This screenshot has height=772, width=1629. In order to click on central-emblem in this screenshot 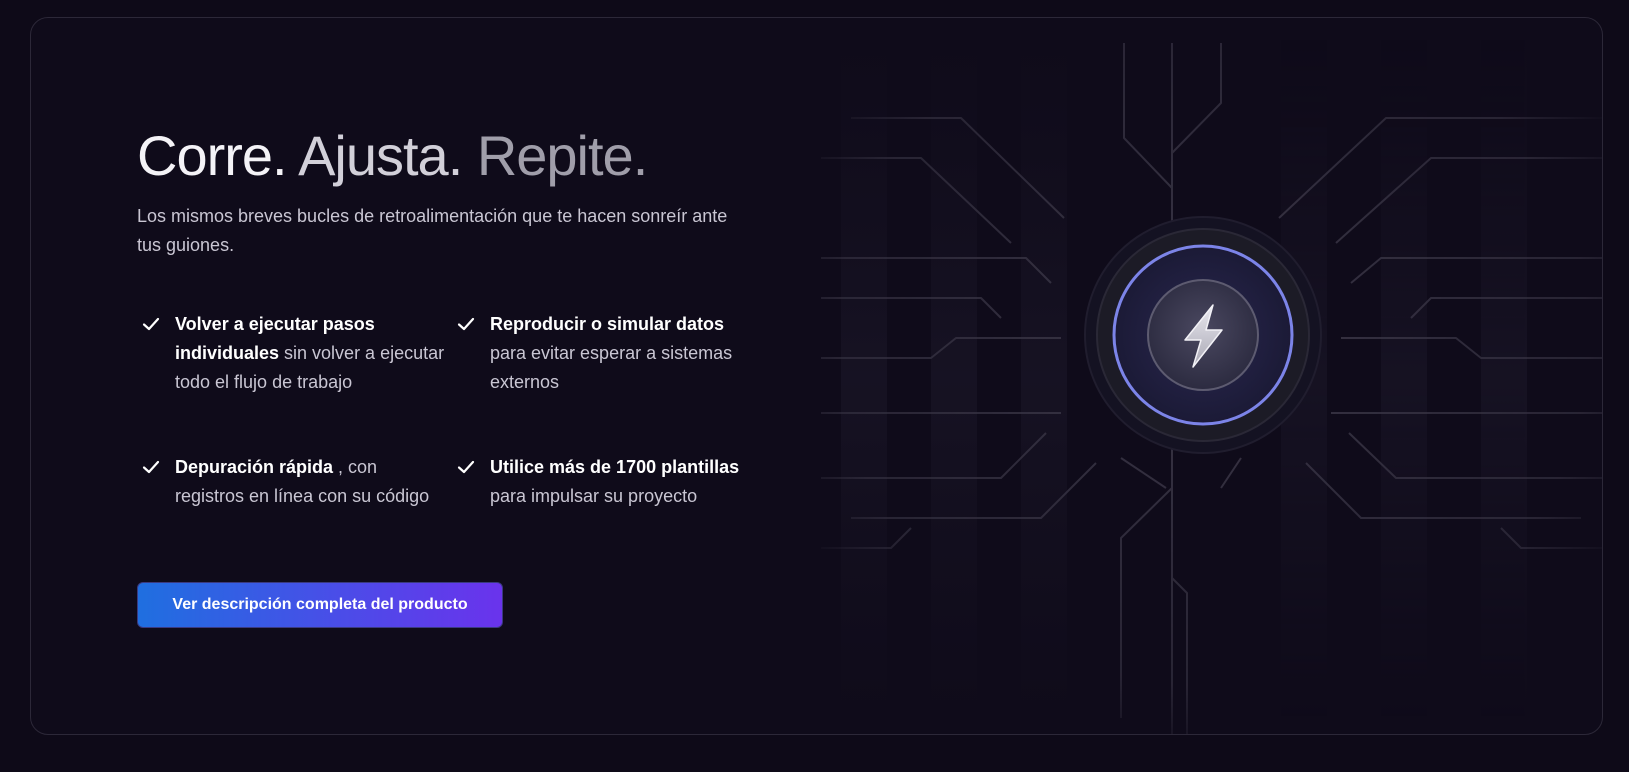, I will do `click(1203, 335)`.